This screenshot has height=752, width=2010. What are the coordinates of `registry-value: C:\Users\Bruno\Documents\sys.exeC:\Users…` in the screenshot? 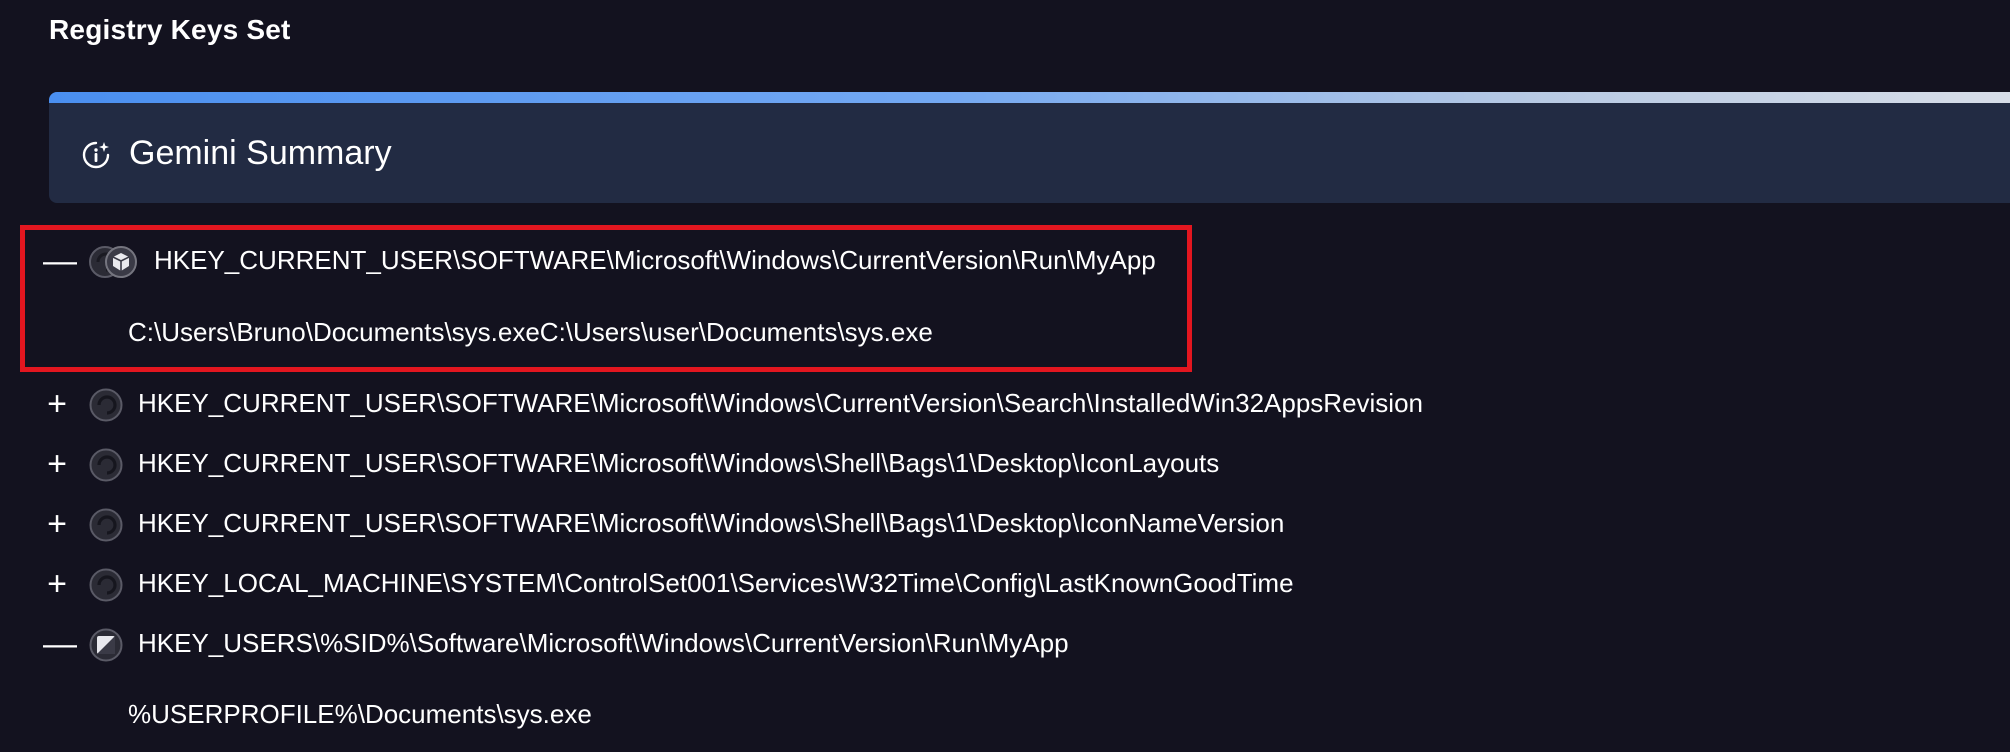 It's located at (530, 332).